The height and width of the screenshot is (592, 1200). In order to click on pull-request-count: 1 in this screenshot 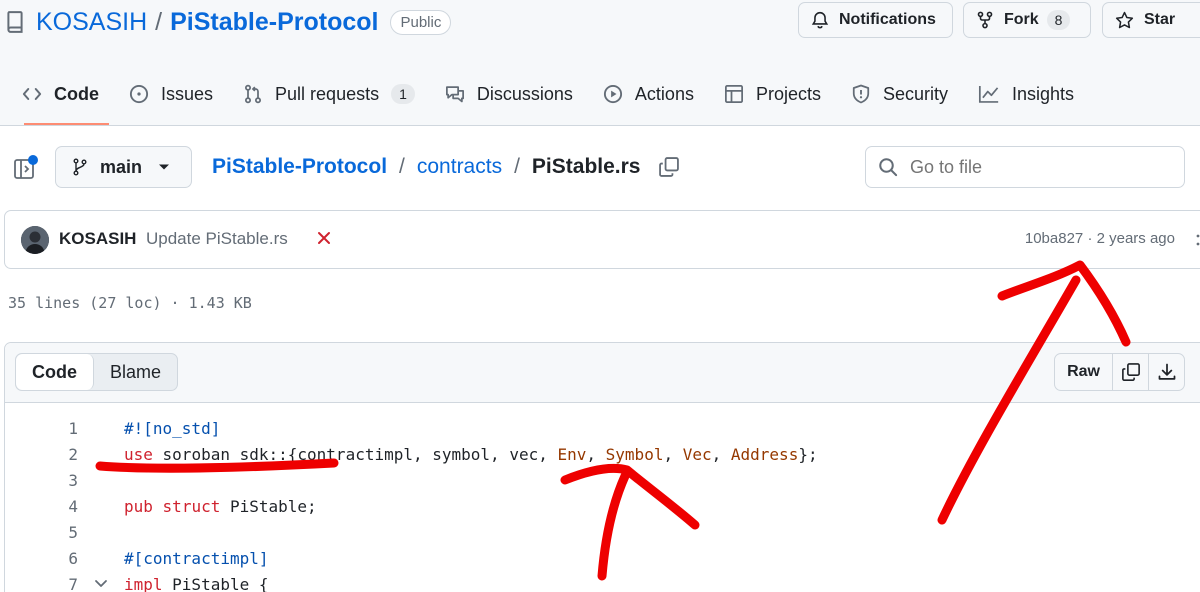, I will do `click(403, 94)`.